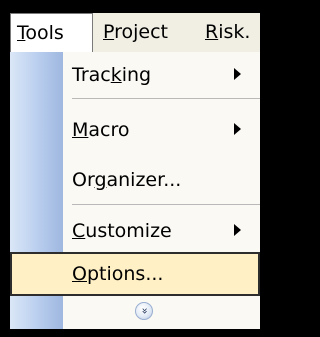 The width and height of the screenshot is (320, 337). I want to click on menu-item-customize-label: Customize, so click(122, 231).